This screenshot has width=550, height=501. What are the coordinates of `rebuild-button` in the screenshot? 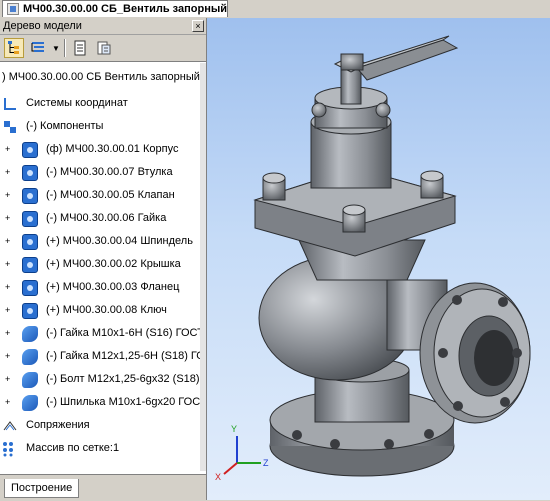 It's located at (104, 48).